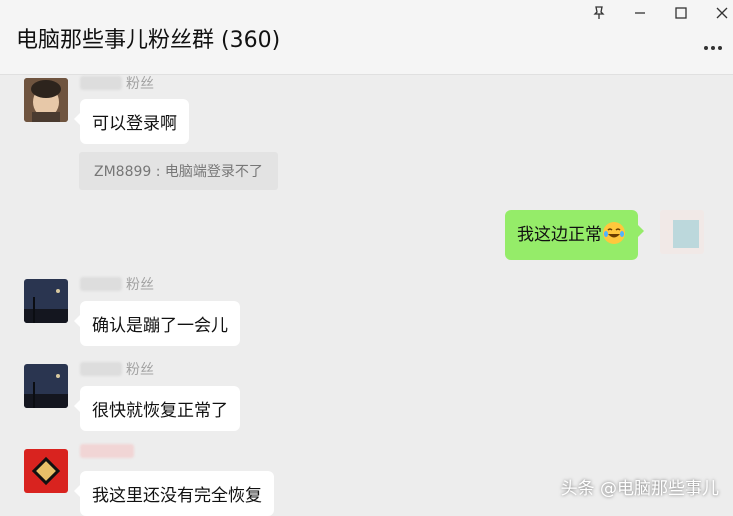  I want to click on message-bubble: 很快就恢复正常了, so click(157, 408).